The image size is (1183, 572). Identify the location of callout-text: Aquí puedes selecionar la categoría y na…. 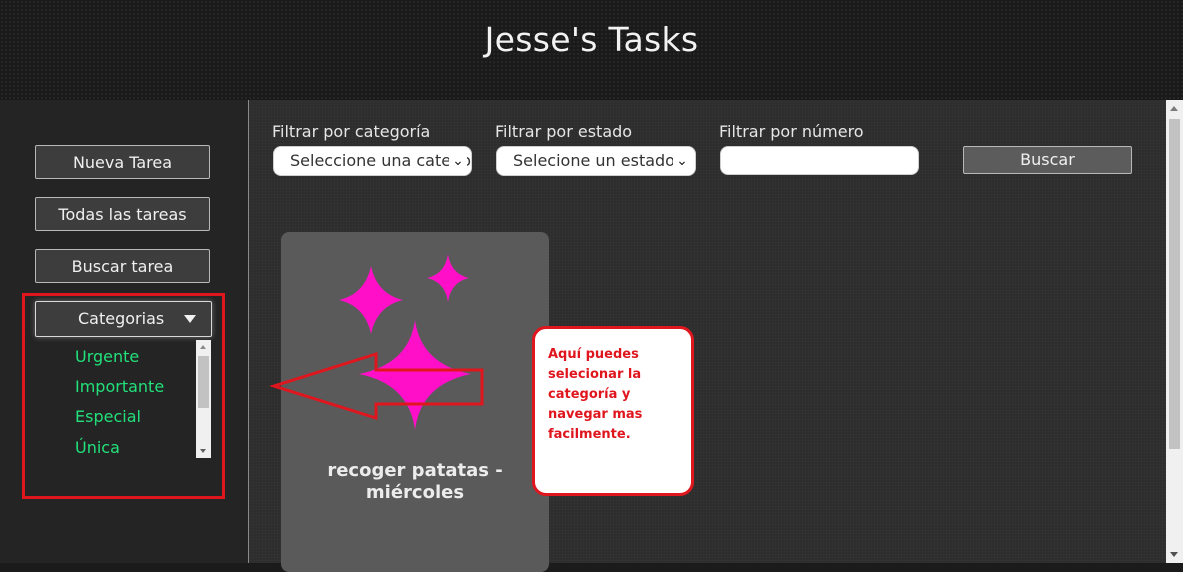
(595, 394).